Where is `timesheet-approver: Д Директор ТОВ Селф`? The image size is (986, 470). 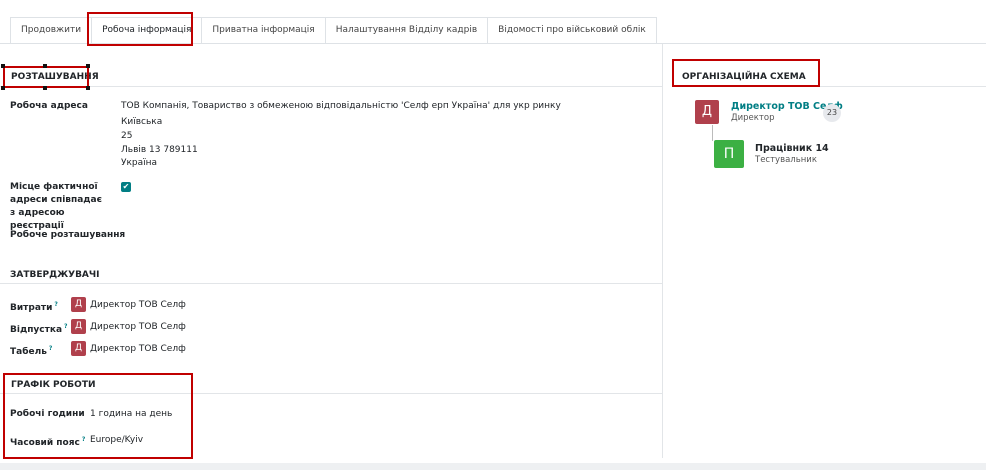
timesheet-approver: Д Директор ТОВ Селф is located at coordinates (128, 348).